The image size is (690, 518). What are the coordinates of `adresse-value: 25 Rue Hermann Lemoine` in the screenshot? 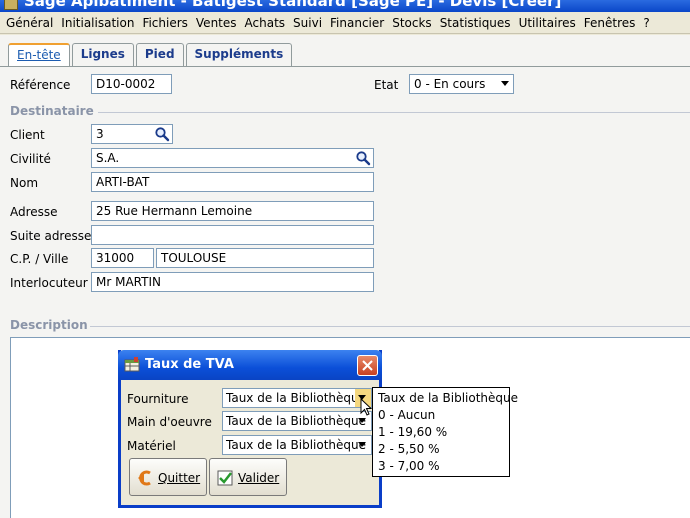 It's located at (174, 211).